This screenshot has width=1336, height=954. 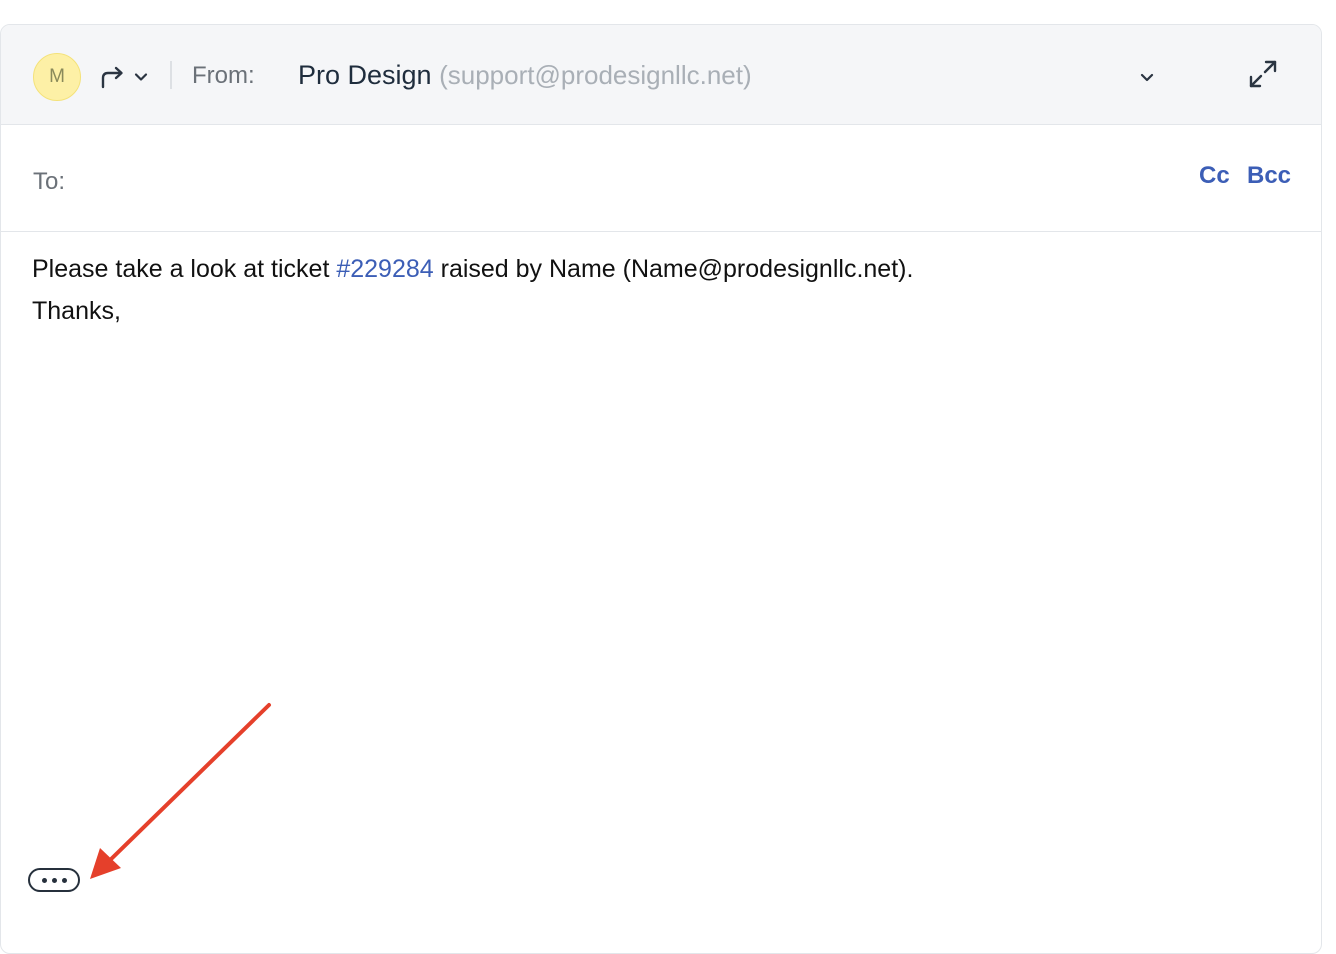 What do you see at coordinates (673, 269) in the screenshot?
I see `body-text: raised by Name (Name@prodesignllc.net).` at bounding box center [673, 269].